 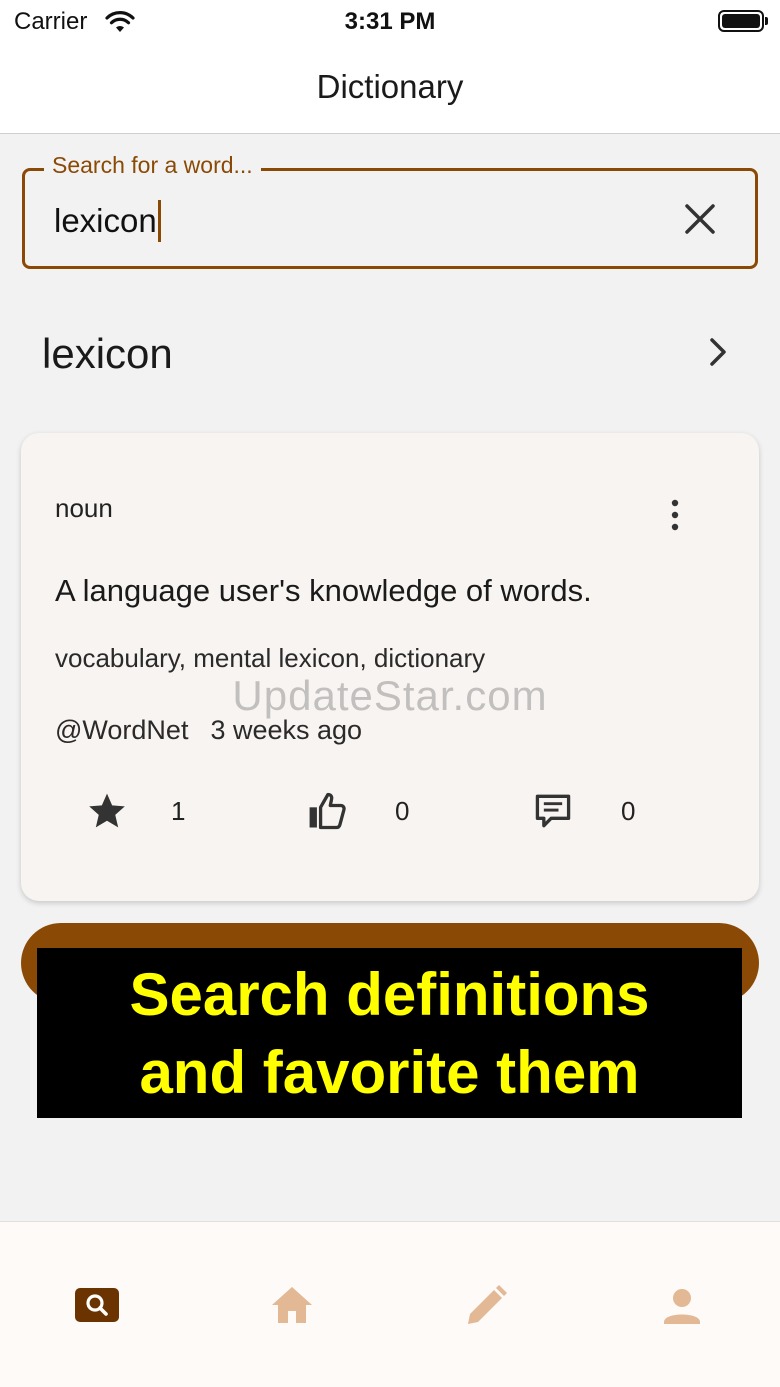 What do you see at coordinates (389, 994) in the screenshot?
I see `banner-line-1: Search definitions` at bounding box center [389, 994].